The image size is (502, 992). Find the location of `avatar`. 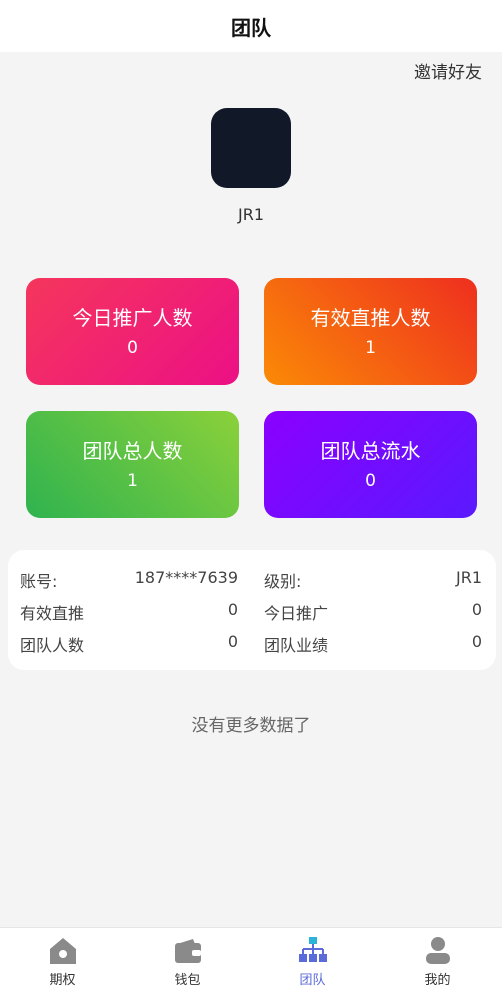

avatar is located at coordinates (251, 148).